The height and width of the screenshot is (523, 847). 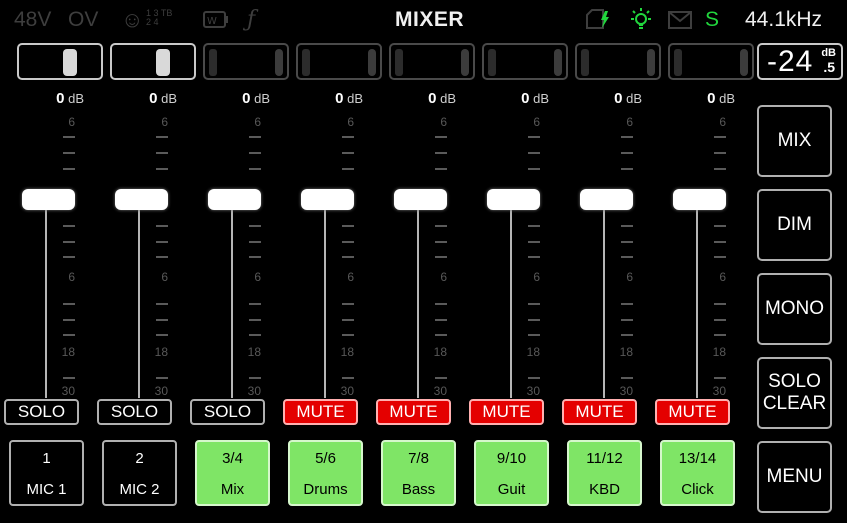 I want to click on channel-name: Drums, so click(x=325, y=489).